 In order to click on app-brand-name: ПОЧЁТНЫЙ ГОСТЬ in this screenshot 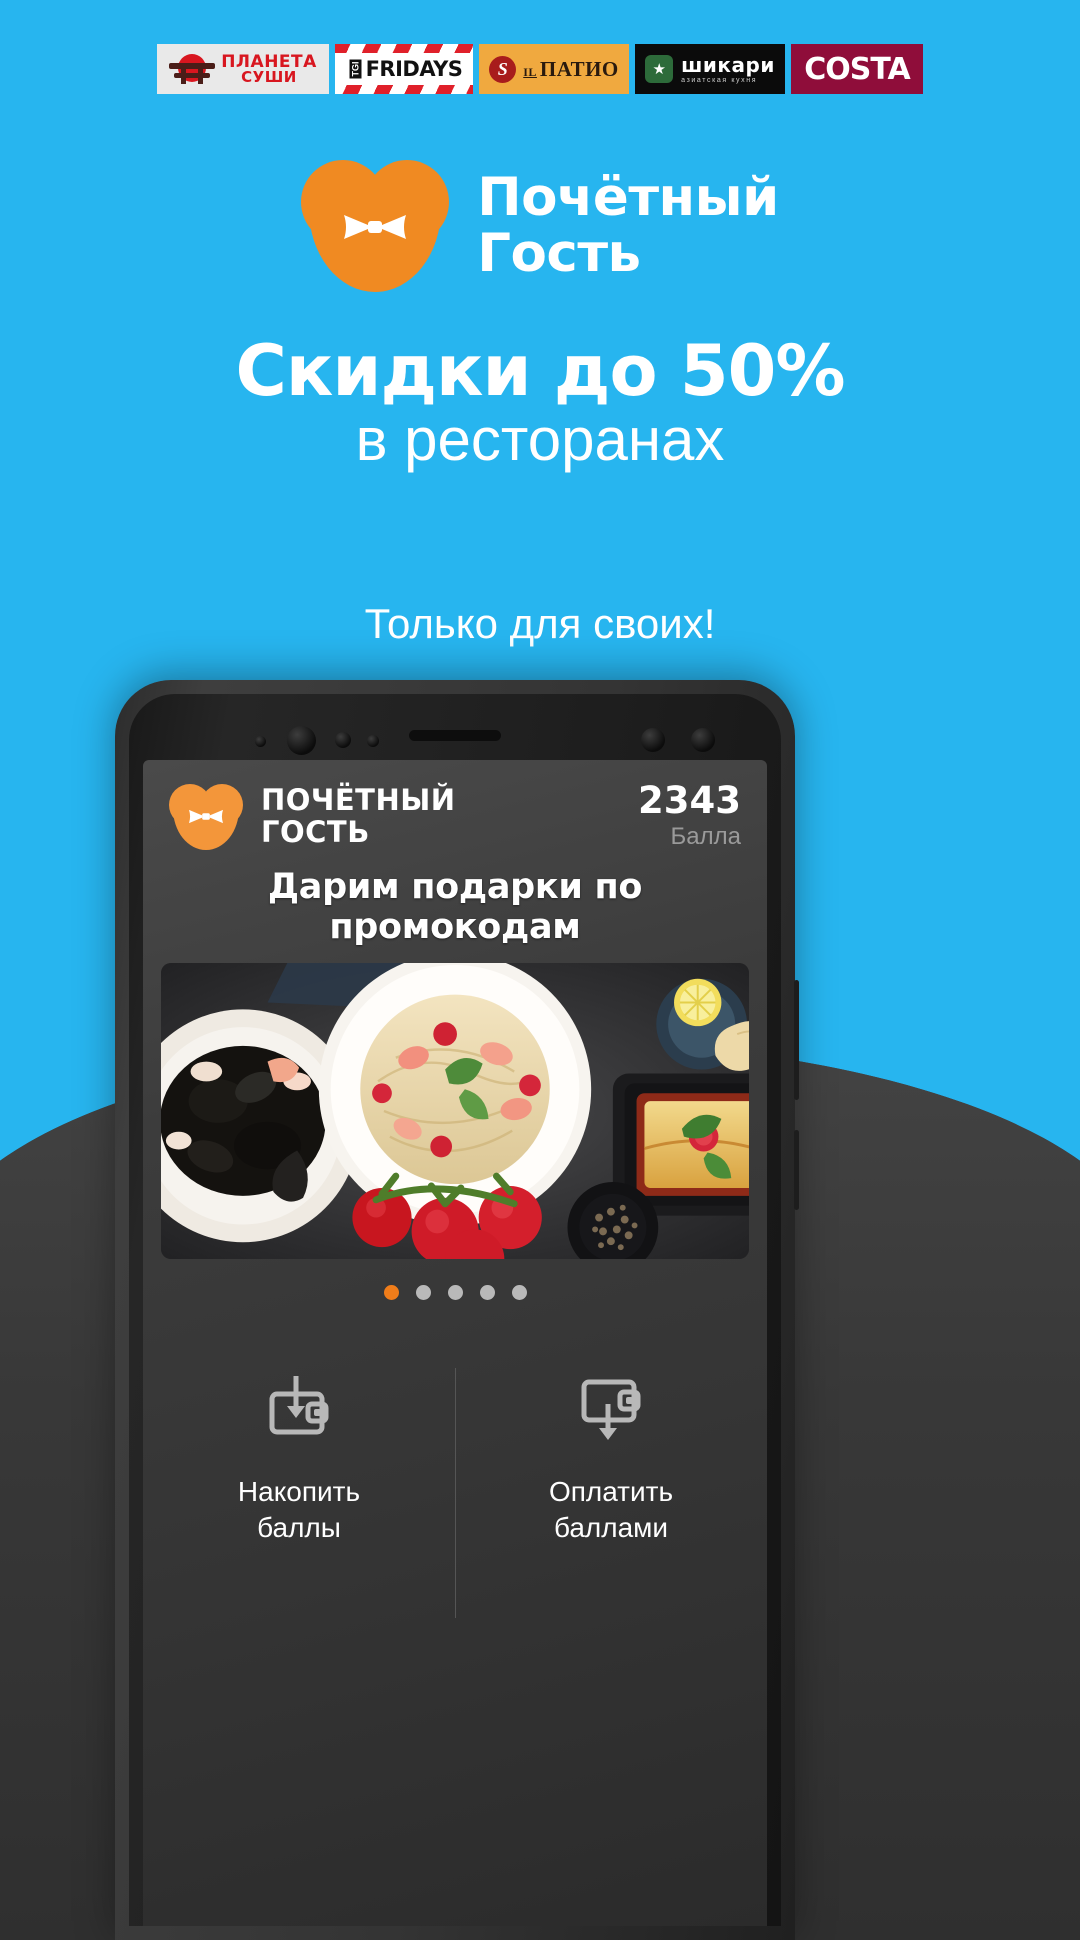, I will do `click(358, 816)`.